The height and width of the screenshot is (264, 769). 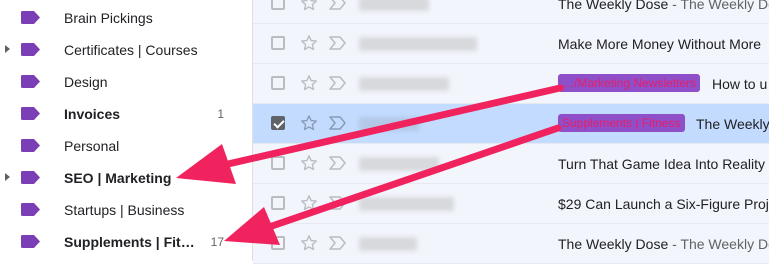 I want to click on sidebar-item-design: Design, so click(x=126, y=82).